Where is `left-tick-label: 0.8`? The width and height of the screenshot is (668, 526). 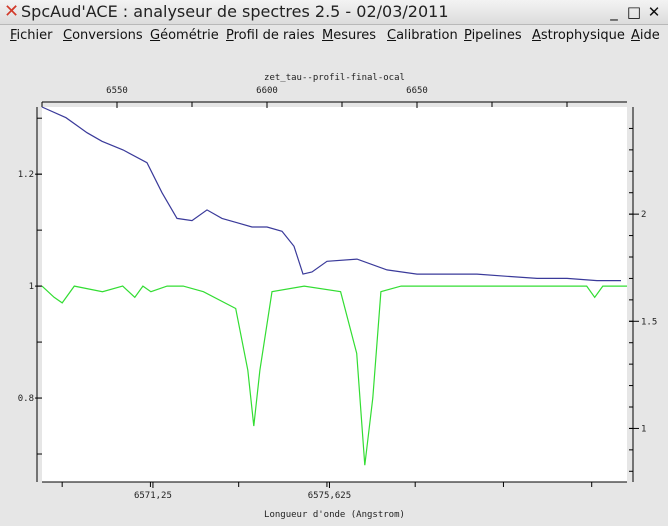
left-tick-label: 0.8 is located at coordinates (26, 399).